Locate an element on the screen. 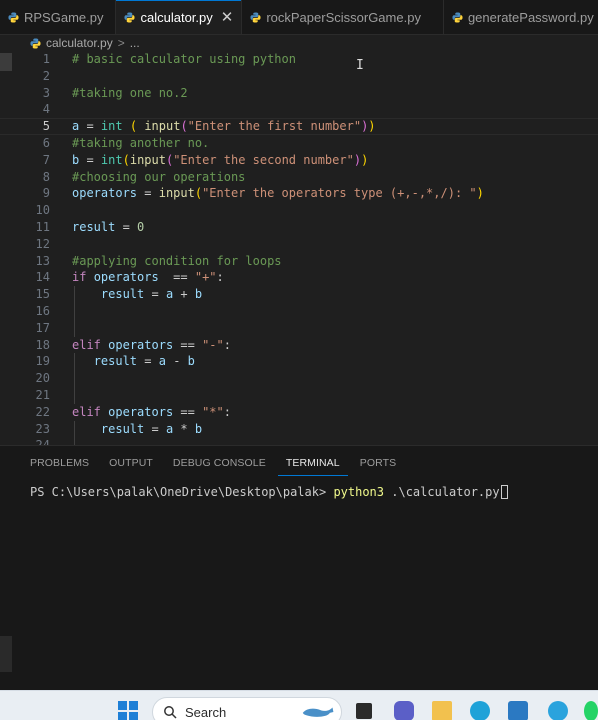 This screenshot has width=598, height=720. edge-icon is located at coordinates (480, 710).